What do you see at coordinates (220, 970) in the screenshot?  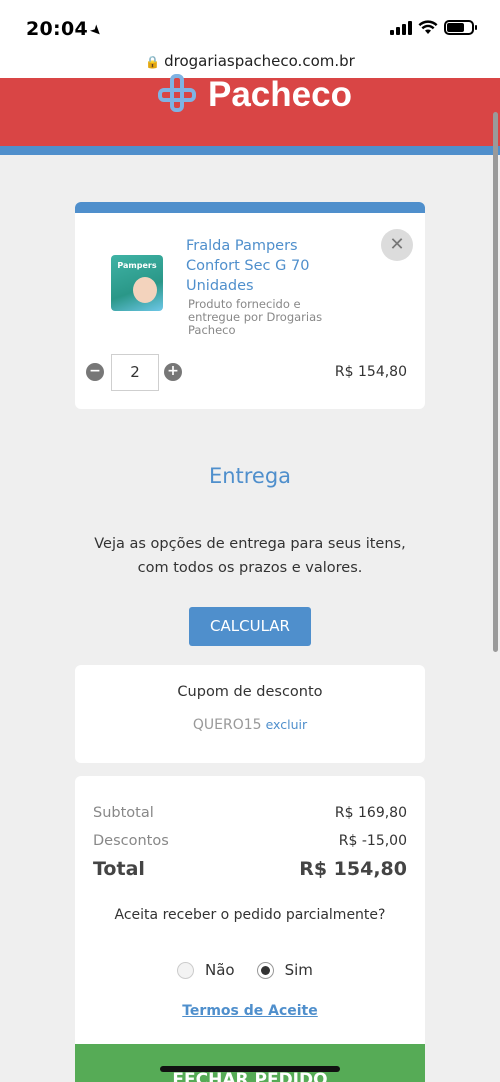 I see `radio-nao-label: Não` at bounding box center [220, 970].